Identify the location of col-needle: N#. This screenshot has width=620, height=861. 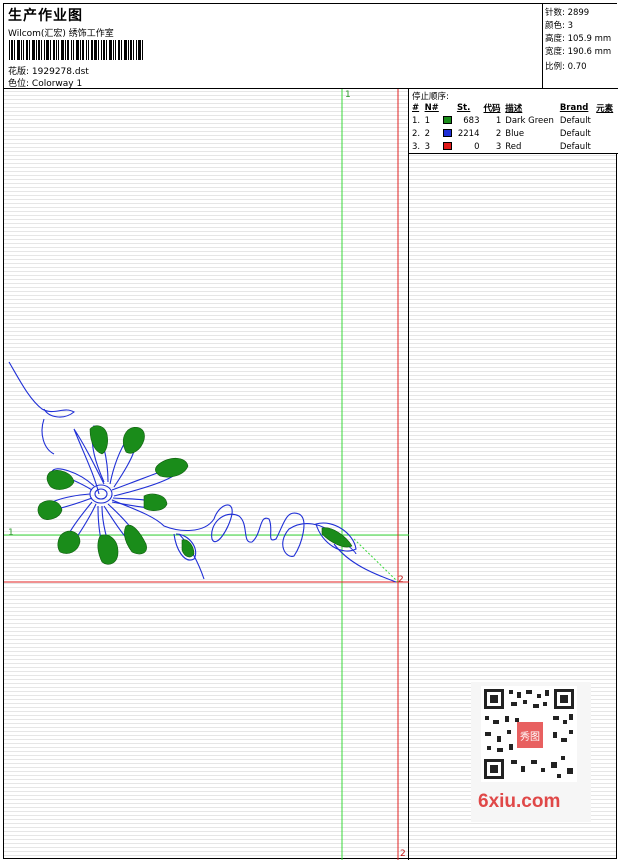
(431, 107).